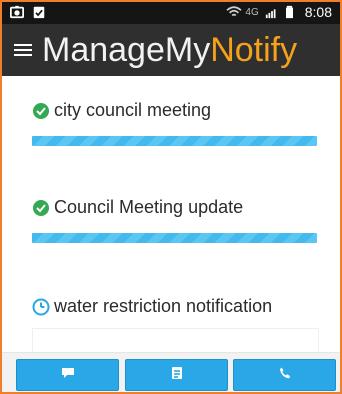 This screenshot has width=342, height=394. What do you see at coordinates (17, 12) in the screenshot?
I see `photo-icon` at bounding box center [17, 12].